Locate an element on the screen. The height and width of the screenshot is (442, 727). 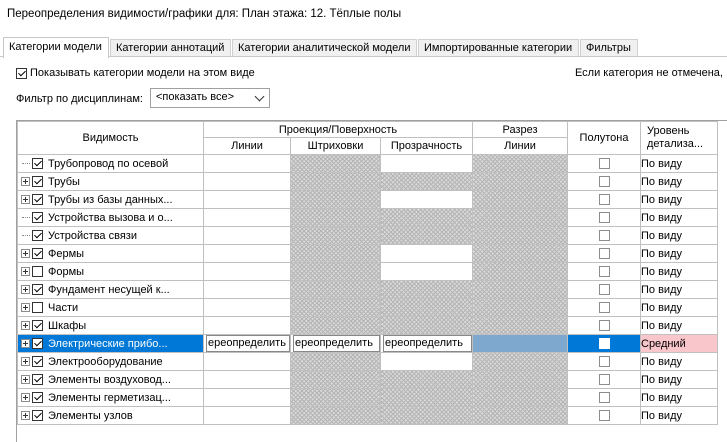
discipline-filter-dropdown: <показать все> is located at coordinates (210, 98).